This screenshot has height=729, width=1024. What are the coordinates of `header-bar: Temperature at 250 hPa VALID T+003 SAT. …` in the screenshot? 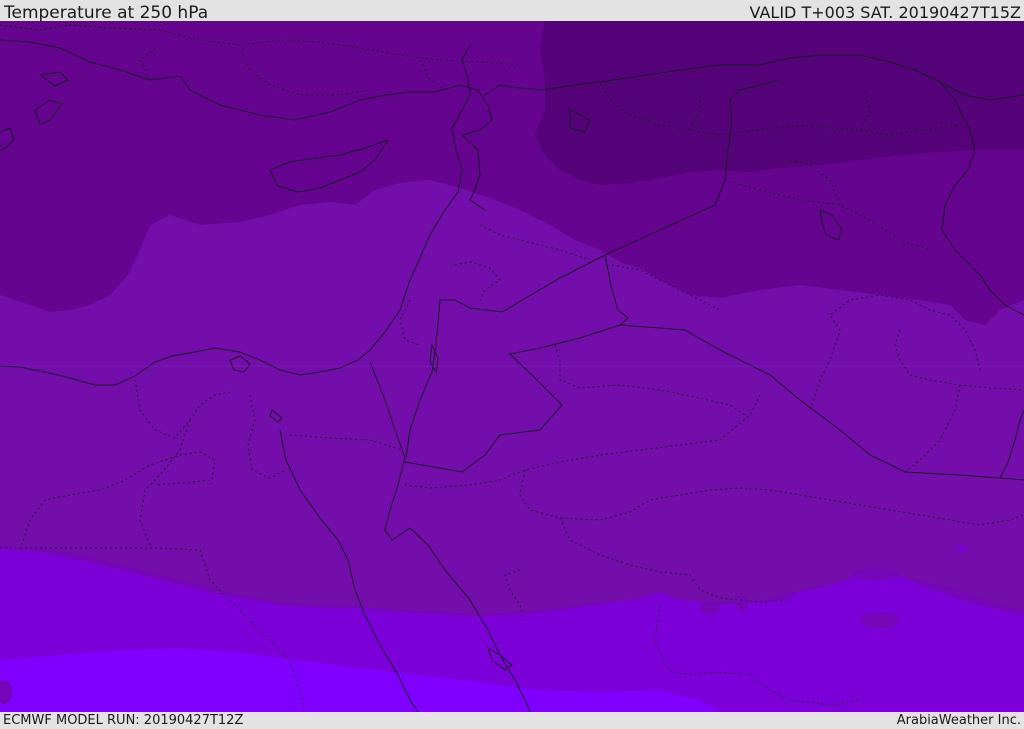 It's located at (512, 11).